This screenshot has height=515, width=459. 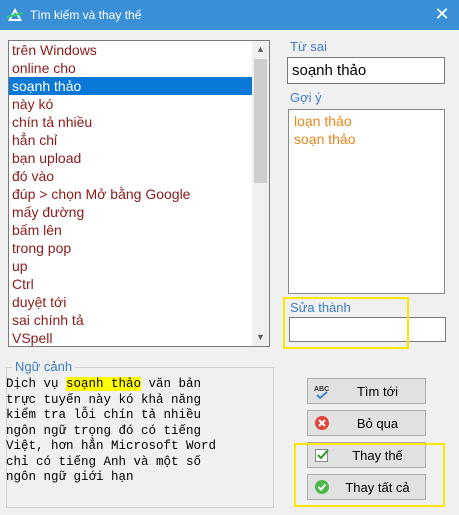 I want to click on spellcheck-icon: ABC, so click(x=321, y=392).